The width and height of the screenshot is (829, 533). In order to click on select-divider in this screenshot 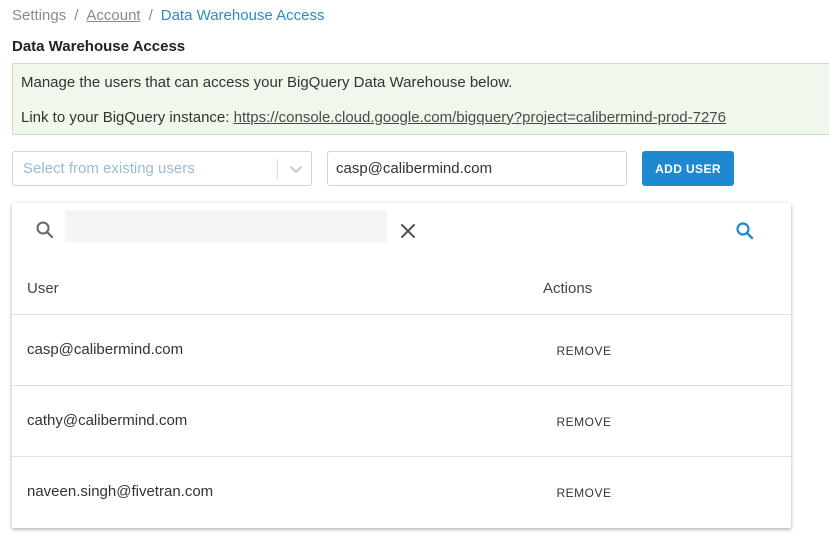, I will do `click(277, 169)`.